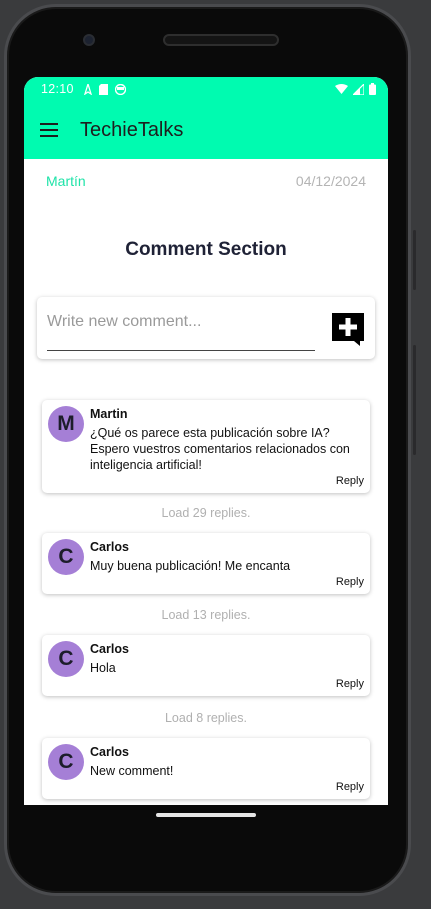  I want to click on load-replies-link: Load 13 replies., so click(206, 615).